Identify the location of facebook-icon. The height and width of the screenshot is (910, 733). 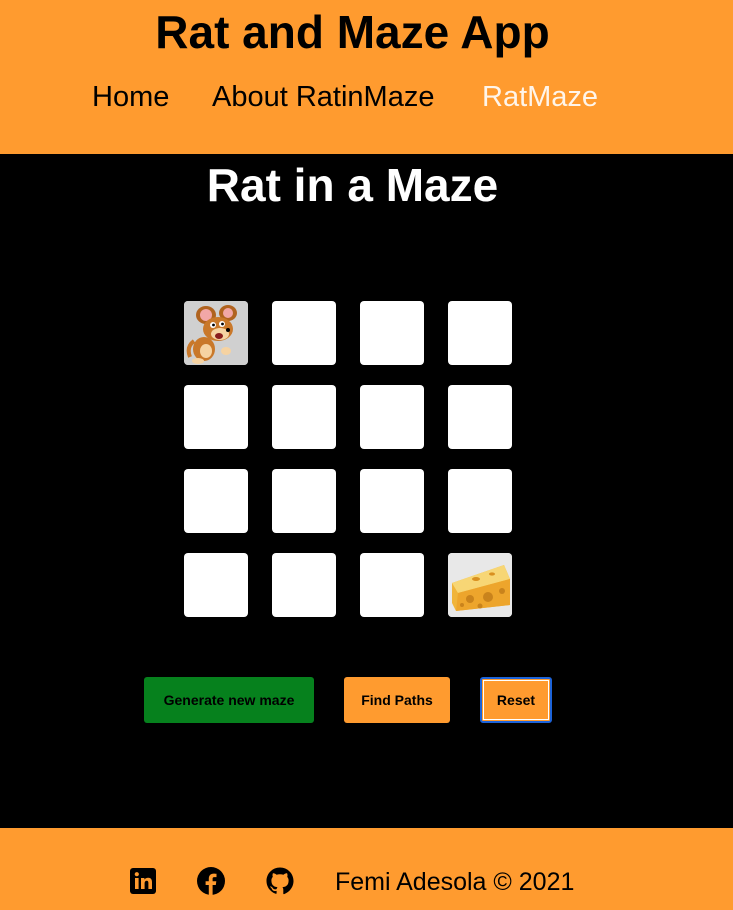
(211, 881).